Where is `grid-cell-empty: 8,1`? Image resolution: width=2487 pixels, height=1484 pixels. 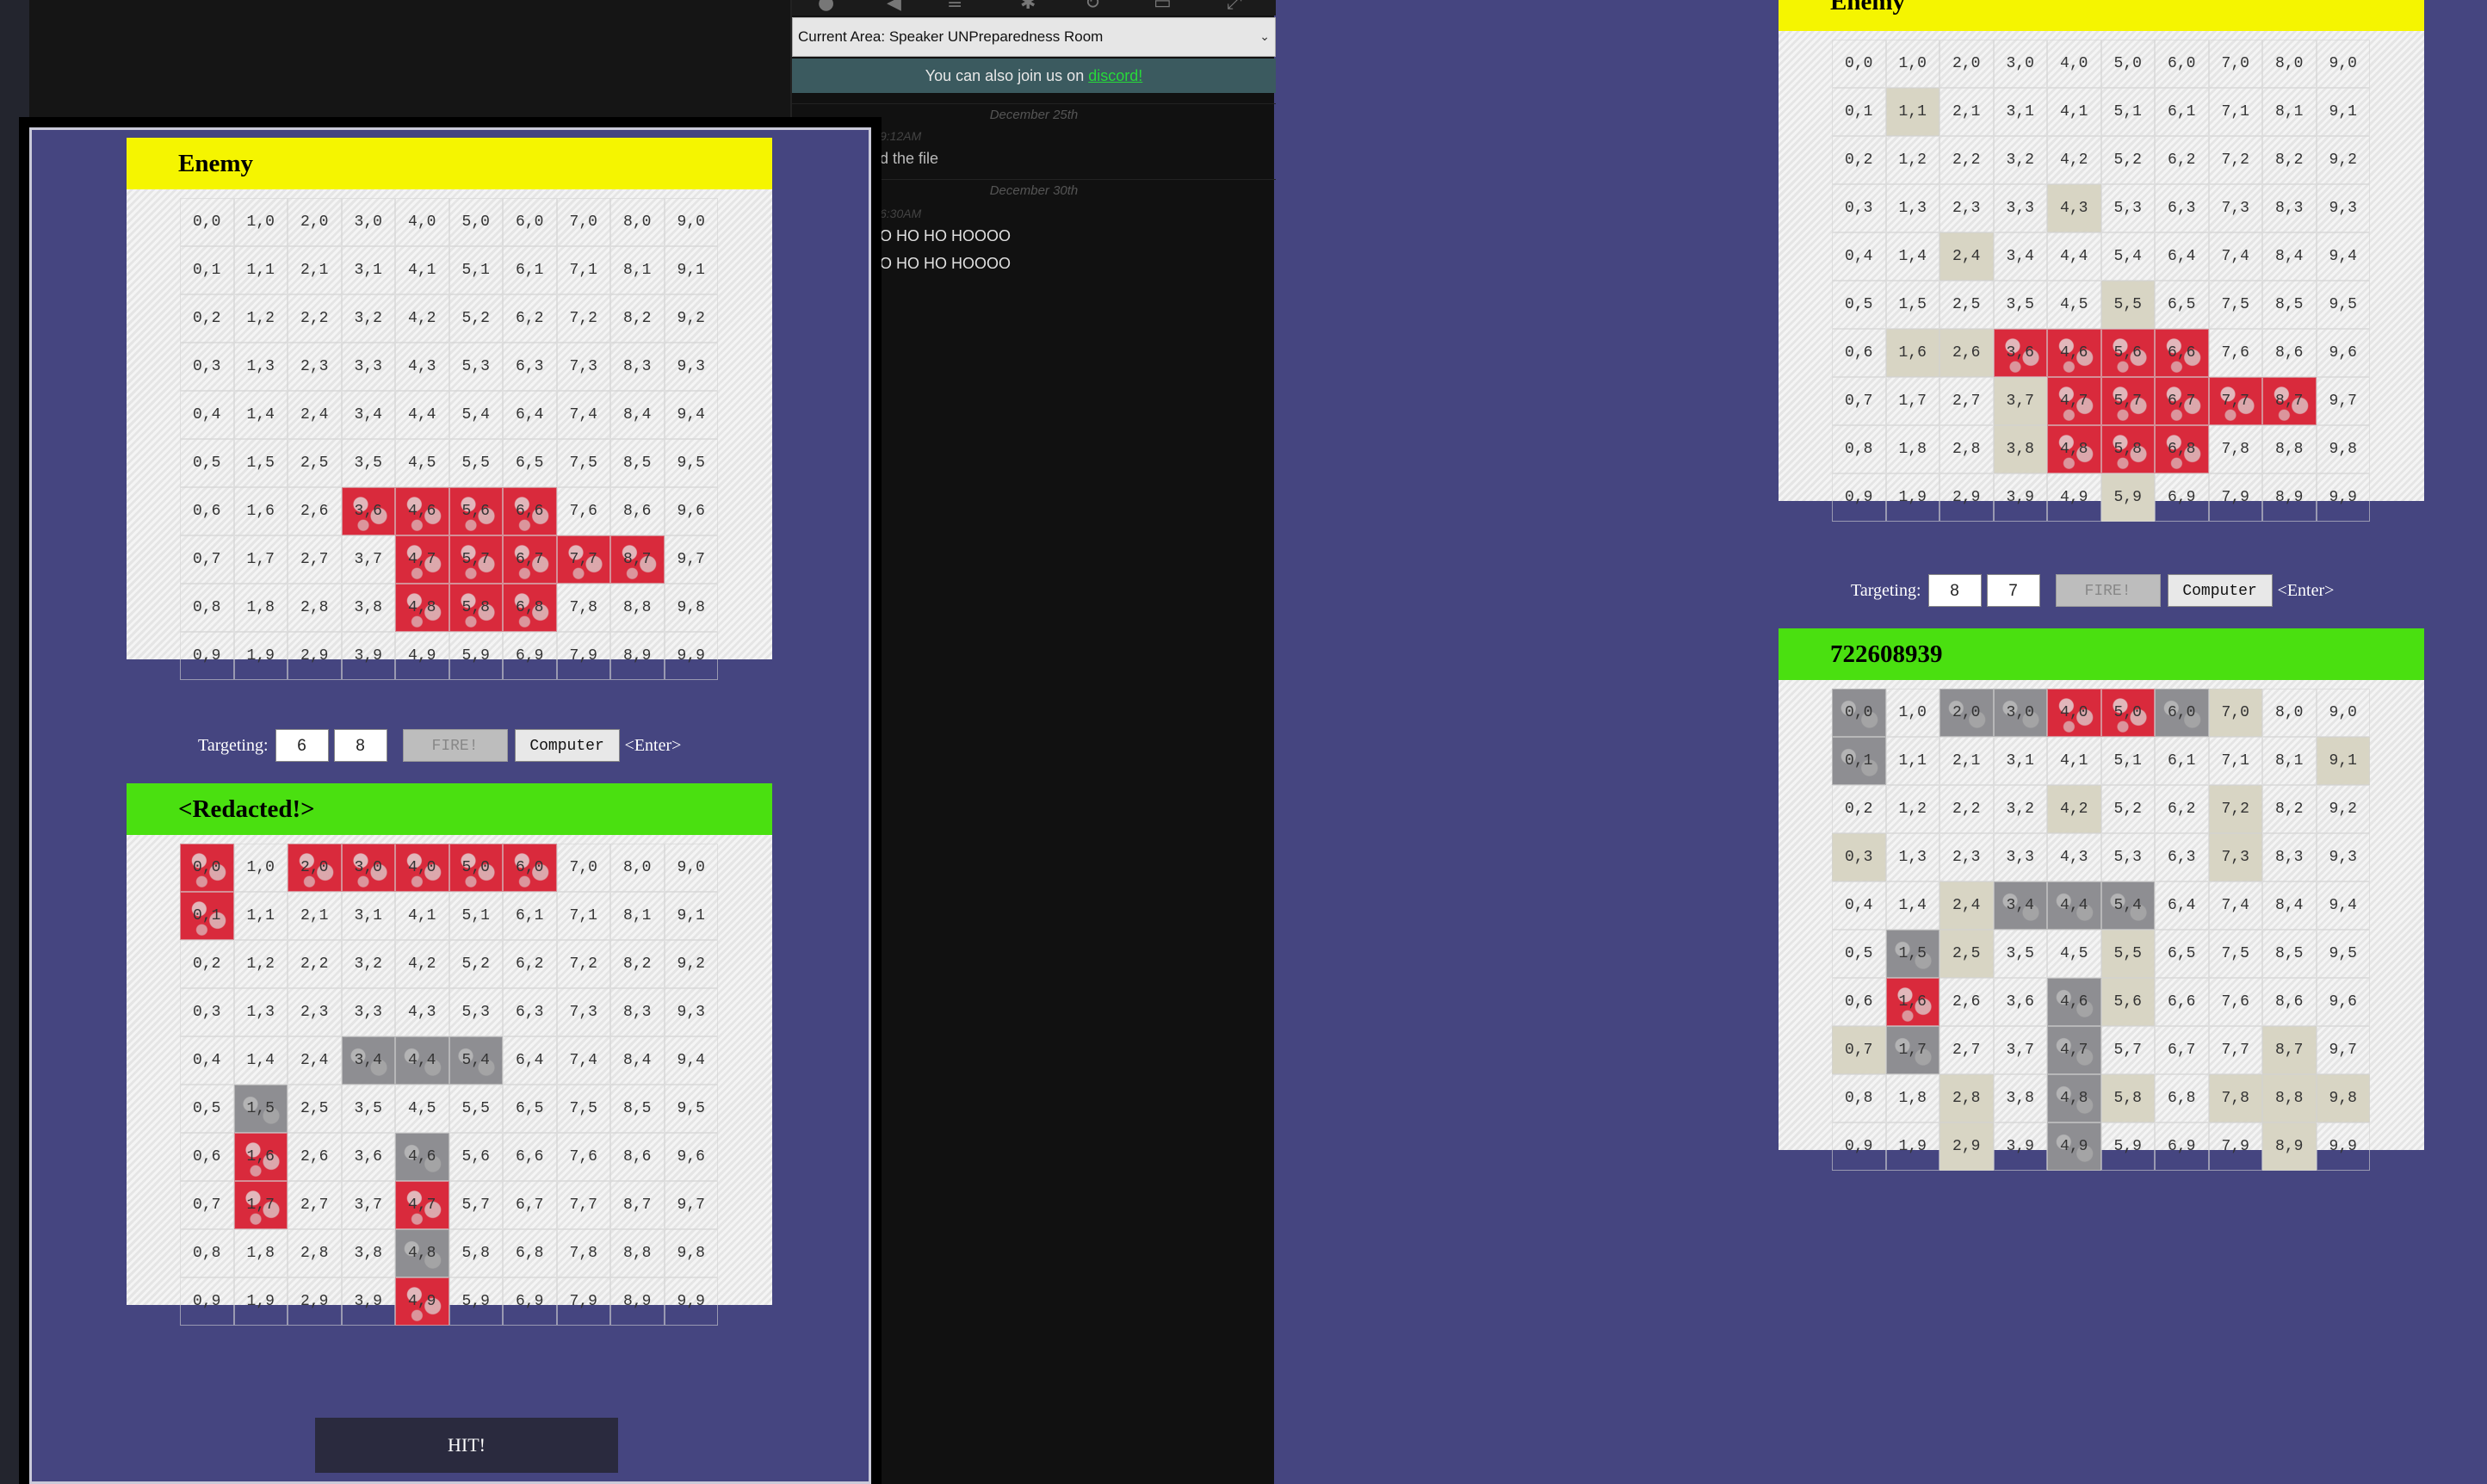 grid-cell-empty: 8,1 is located at coordinates (2289, 112).